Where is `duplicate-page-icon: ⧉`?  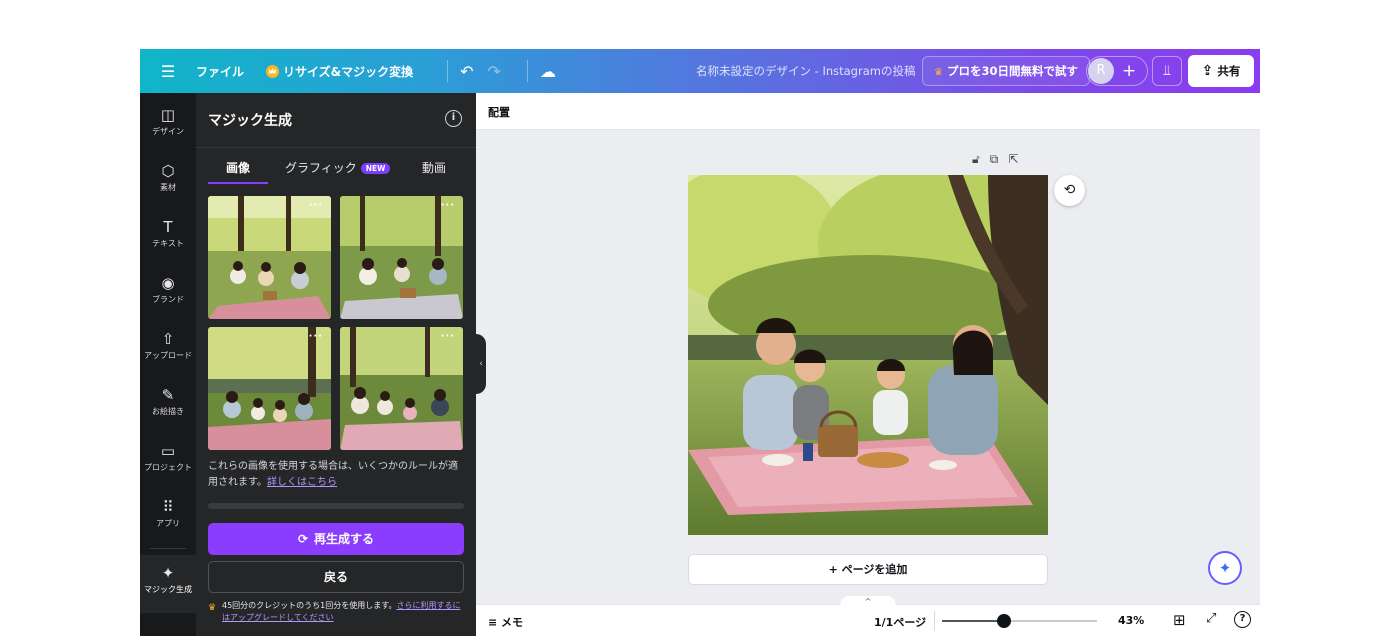
duplicate-page-icon: ⧉ is located at coordinates (994, 159).